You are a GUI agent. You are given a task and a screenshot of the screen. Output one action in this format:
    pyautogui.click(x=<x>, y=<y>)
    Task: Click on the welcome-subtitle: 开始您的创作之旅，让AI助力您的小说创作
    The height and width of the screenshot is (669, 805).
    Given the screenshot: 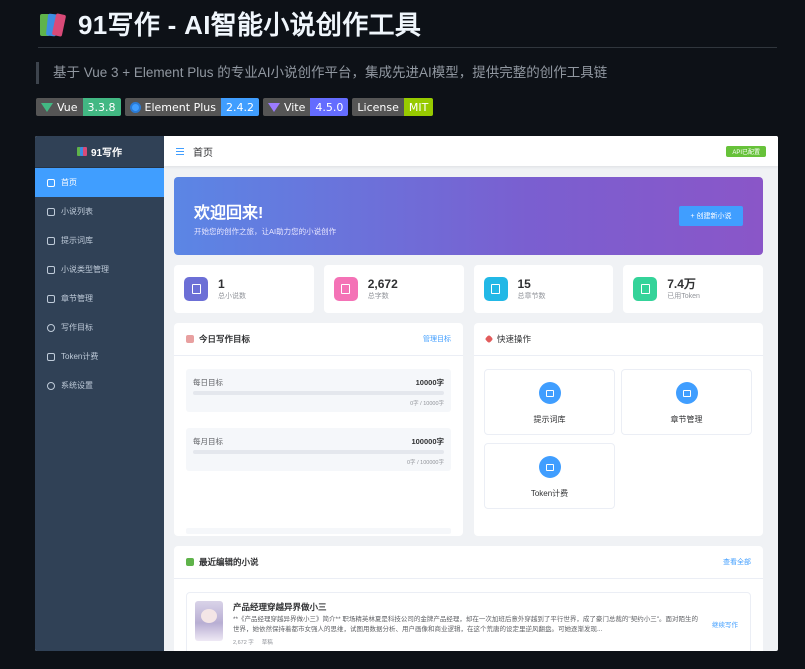 What is the action you would take?
    pyautogui.click(x=265, y=231)
    